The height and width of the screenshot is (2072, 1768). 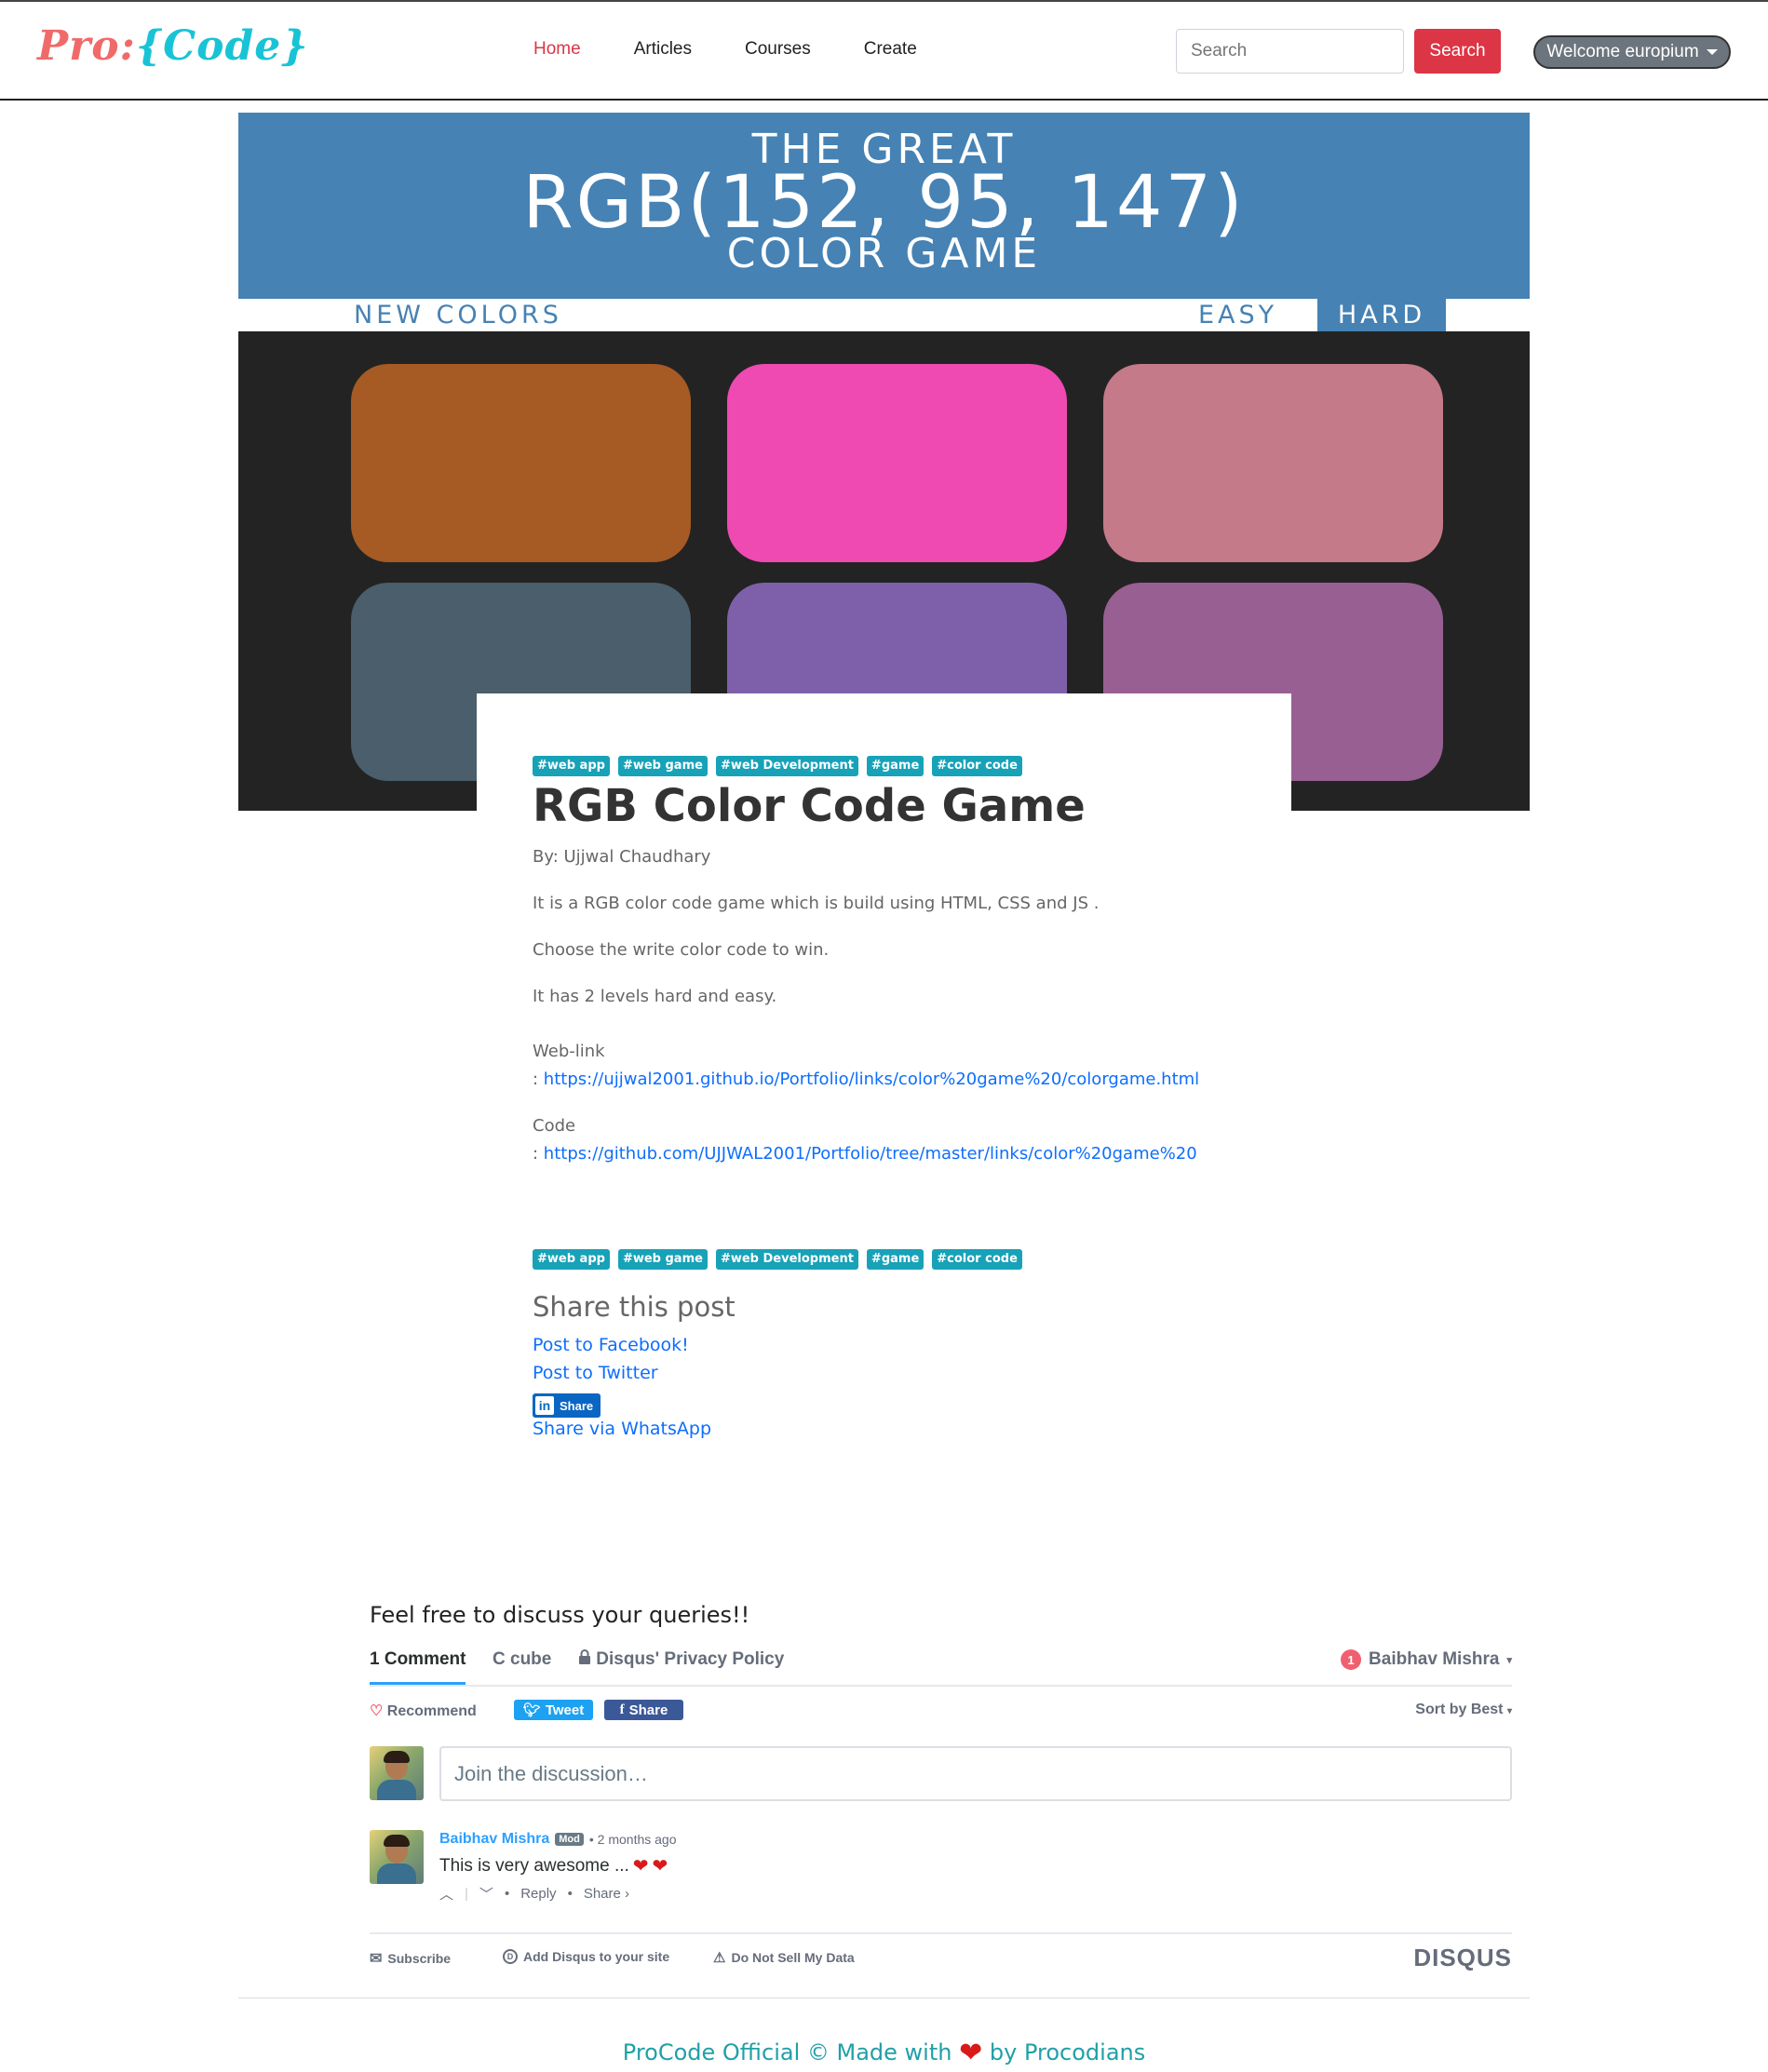 What do you see at coordinates (486, 1894) in the screenshot?
I see `downvote-icon: ﹀` at bounding box center [486, 1894].